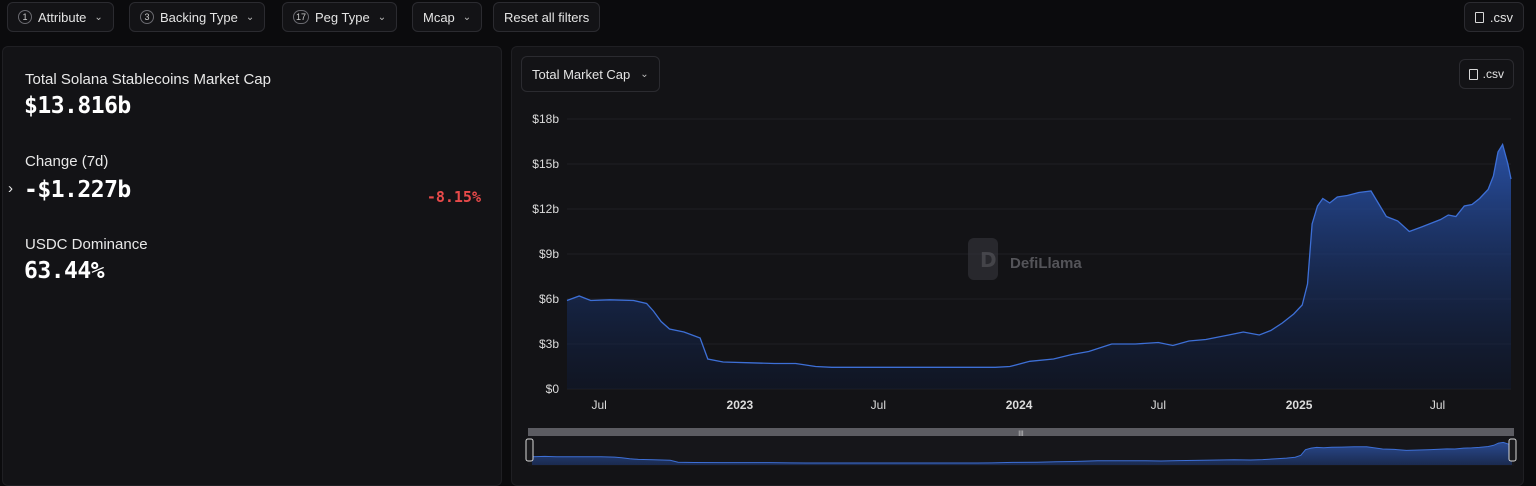  What do you see at coordinates (301, 17) in the screenshot?
I see `peg-type-count-badge: 17` at bounding box center [301, 17].